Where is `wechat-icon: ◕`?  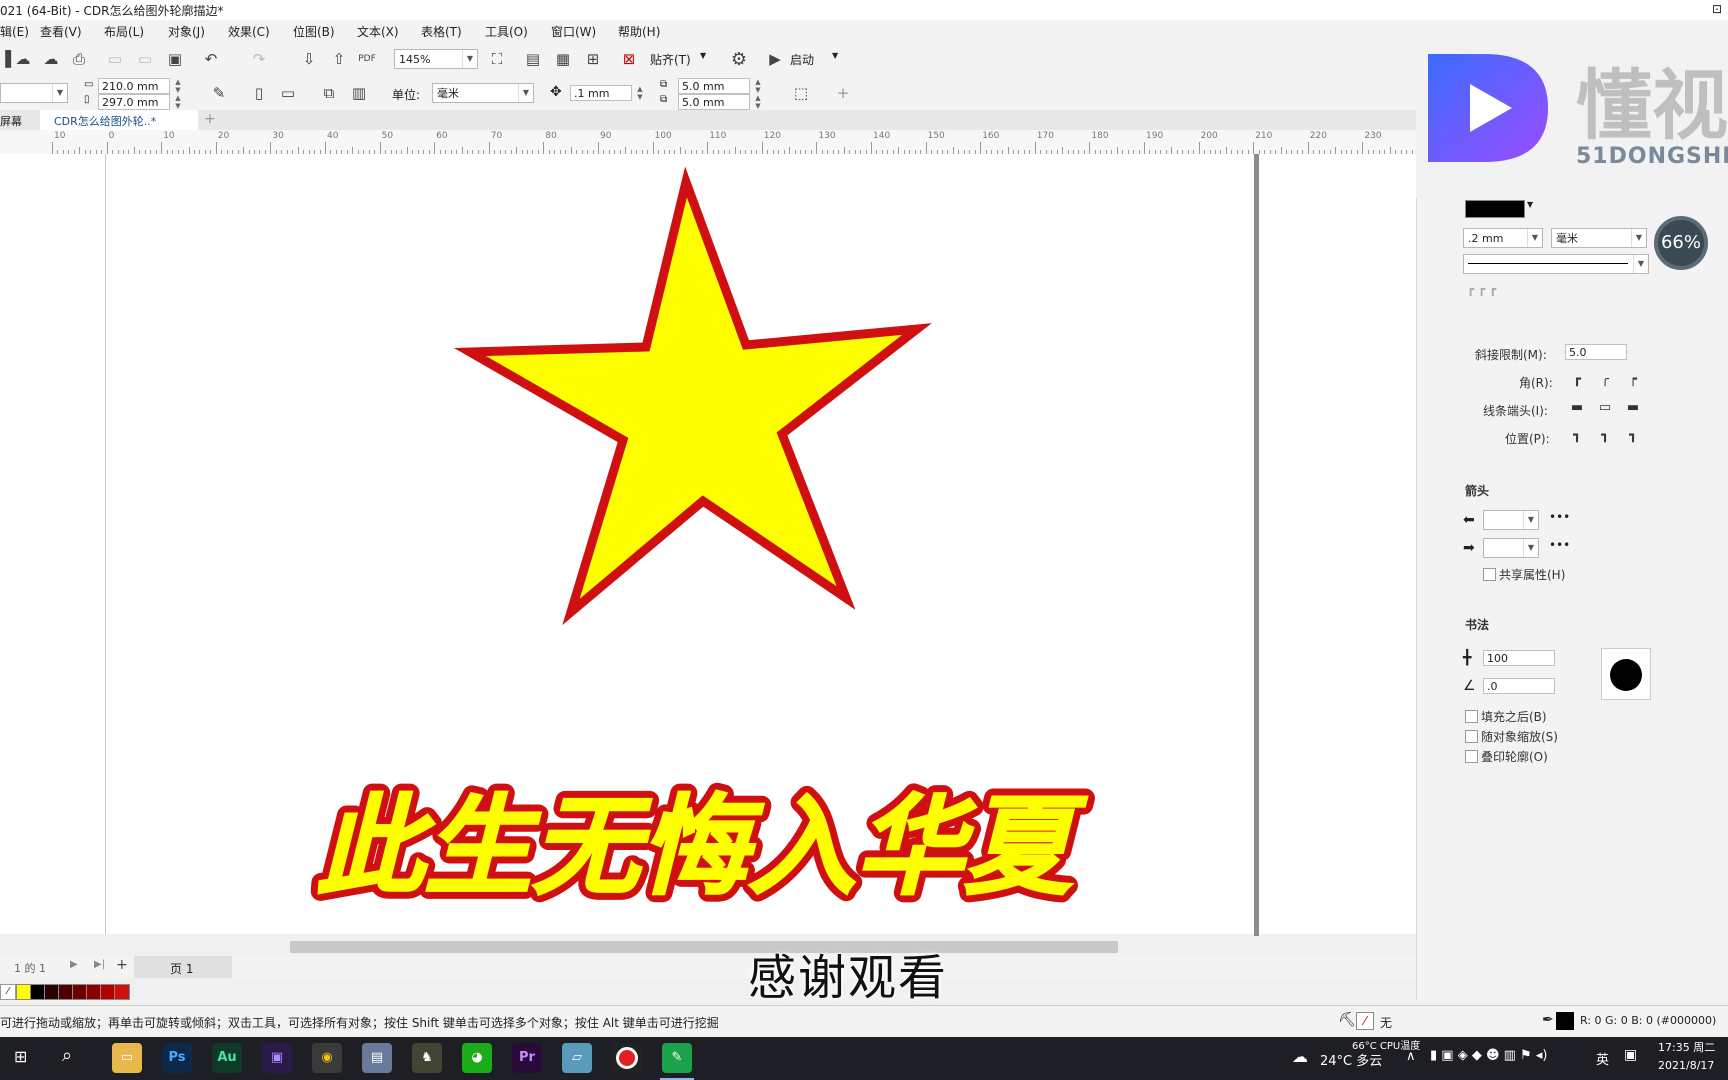 wechat-icon: ◕ is located at coordinates (477, 1058).